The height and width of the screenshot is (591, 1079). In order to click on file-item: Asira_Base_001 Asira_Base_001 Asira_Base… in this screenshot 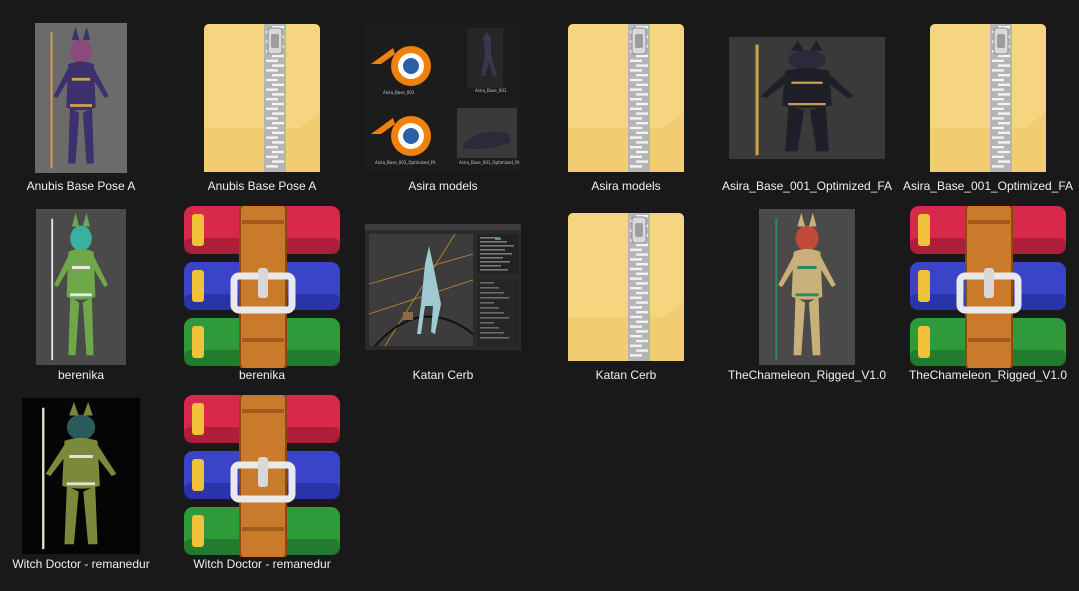, I will do `click(443, 103)`.